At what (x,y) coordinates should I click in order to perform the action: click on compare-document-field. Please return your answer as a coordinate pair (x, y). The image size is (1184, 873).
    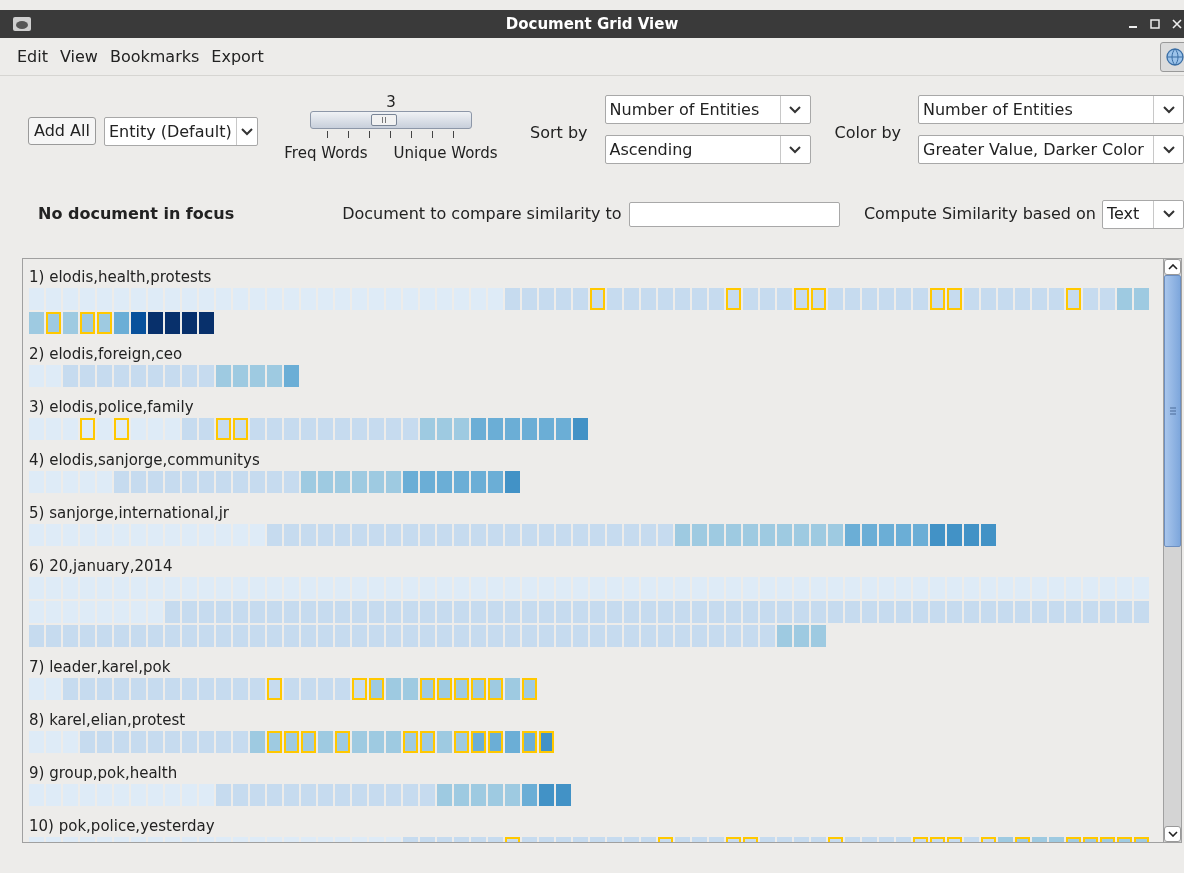
    Looking at the image, I should click on (734, 214).